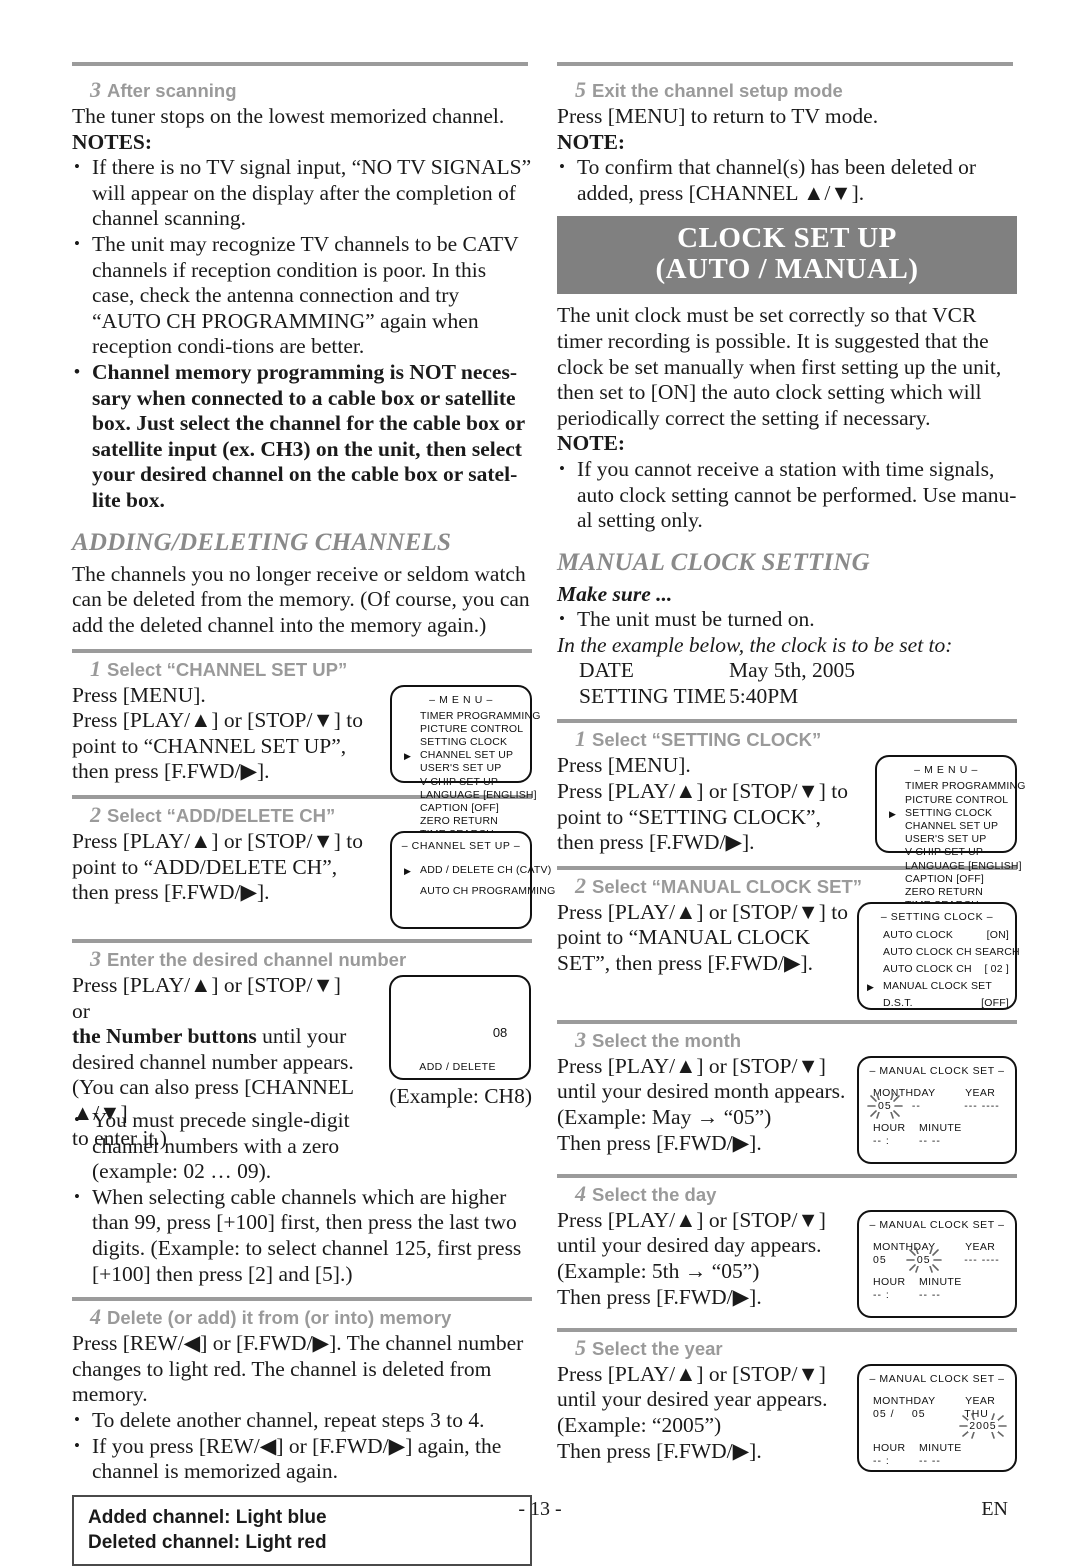 The image size is (1080, 1566). Describe the element at coordinates (707, 740) in the screenshot. I see `step-title: Select “SETTING CLOCK”` at that location.